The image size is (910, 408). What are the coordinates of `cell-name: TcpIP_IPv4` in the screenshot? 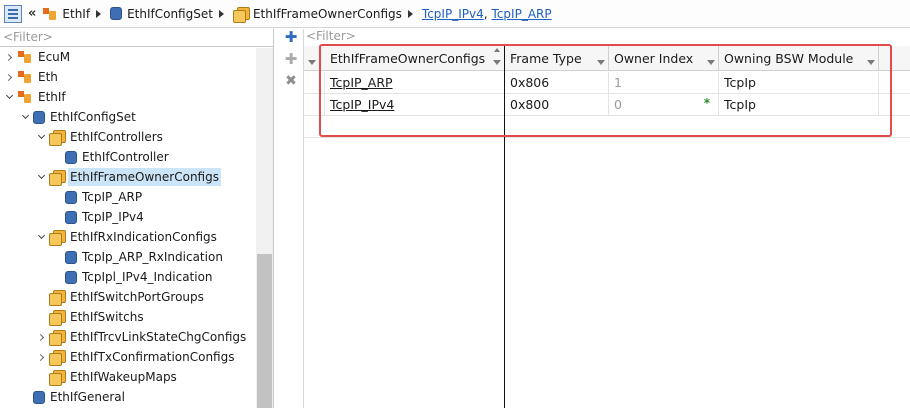 It's located at (415, 104).